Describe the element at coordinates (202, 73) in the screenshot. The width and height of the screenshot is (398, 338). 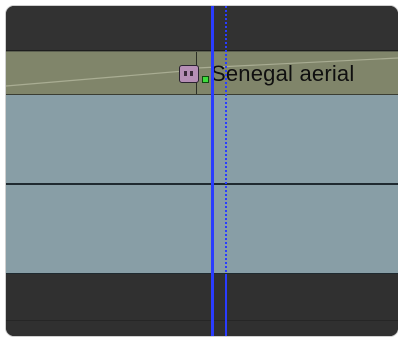
I see `audio-track: Senegal aerial` at that location.